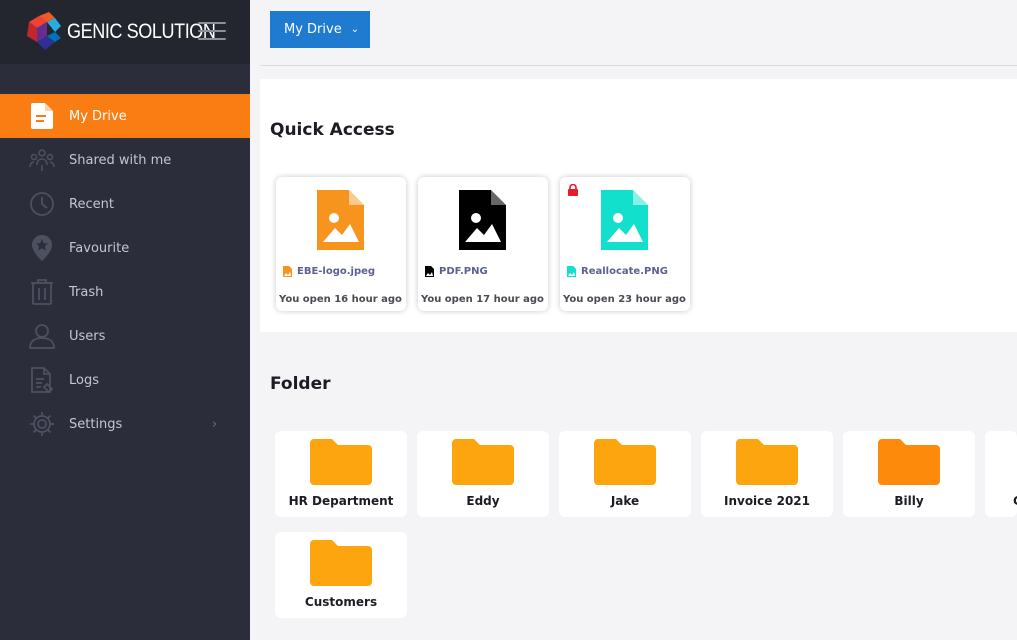  What do you see at coordinates (96, 424) in the screenshot?
I see `sidebar-item-label: Settings` at bounding box center [96, 424].